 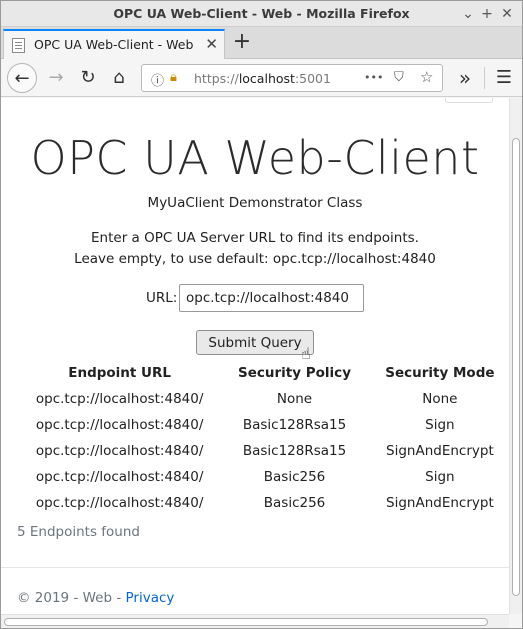 I want to click on endpoints-count-text: 5 Endpoints found, so click(x=78, y=532).